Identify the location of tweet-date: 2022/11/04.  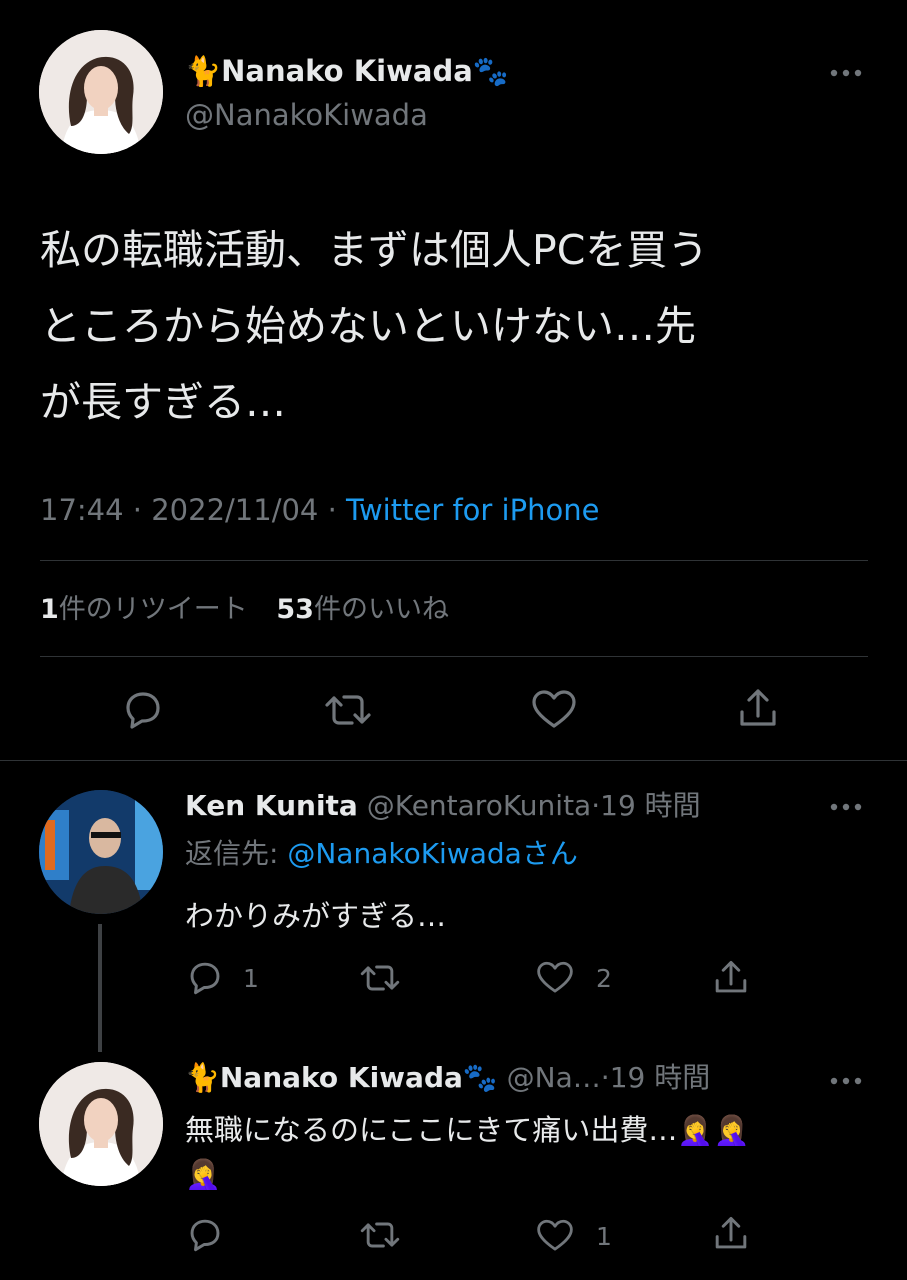
(235, 510).